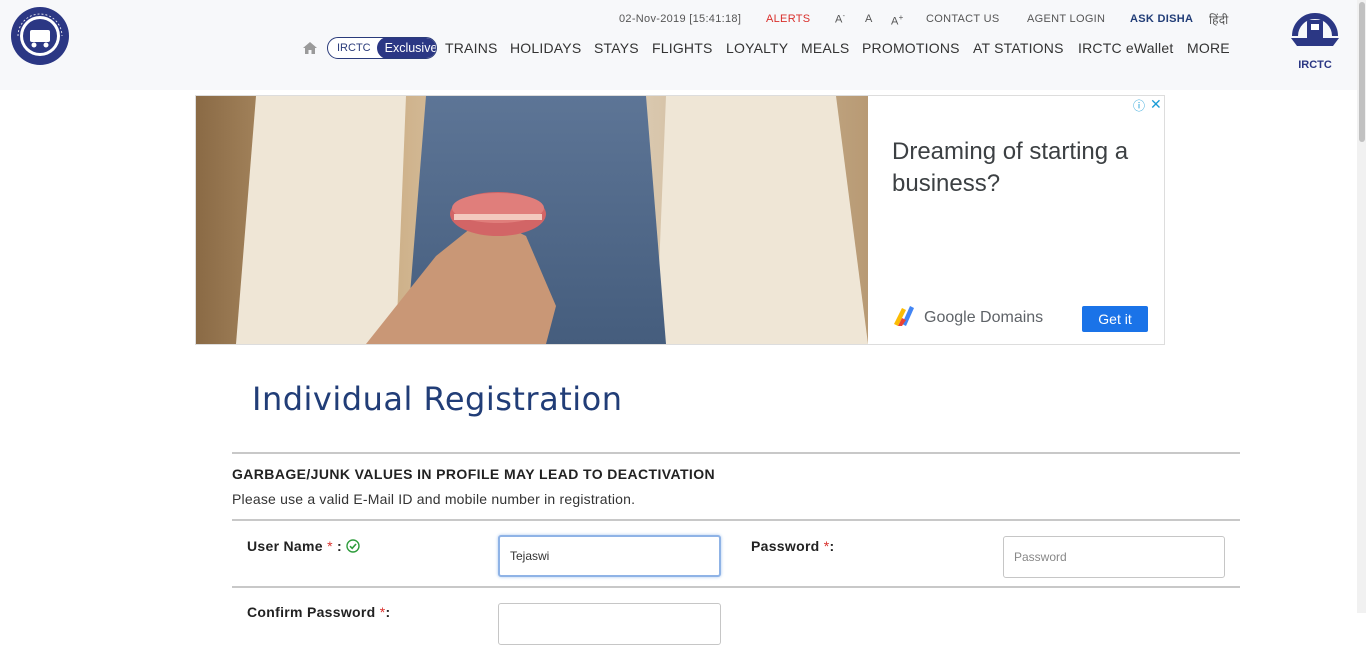 This screenshot has width=1366, height=645. Describe the element at coordinates (1315, 65) in the screenshot. I see `irctc-logo-text: IRCTC` at that location.